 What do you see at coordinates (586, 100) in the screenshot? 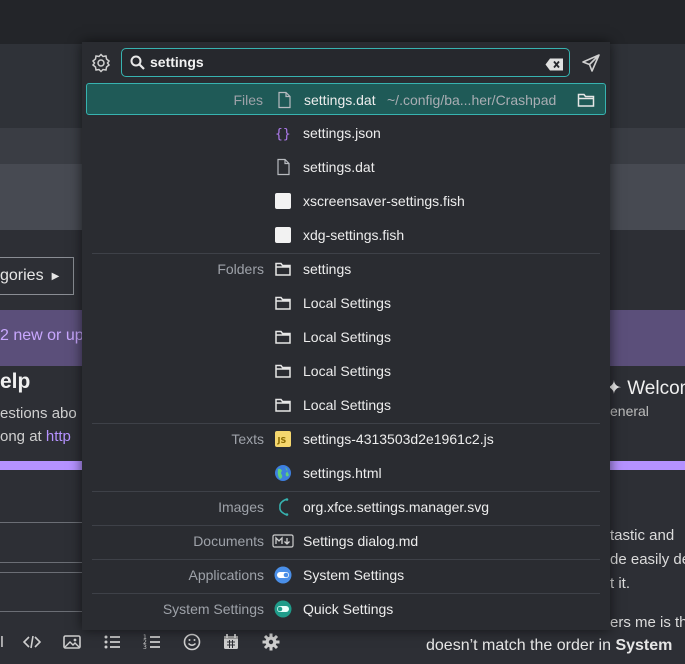
I see `open-folder-icon` at bounding box center [586, 100].